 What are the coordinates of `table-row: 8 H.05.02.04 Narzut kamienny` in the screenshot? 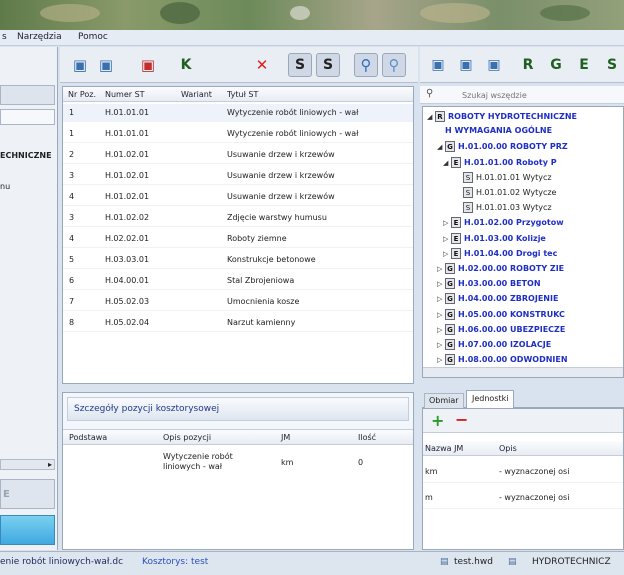 It's located at (238, 323).